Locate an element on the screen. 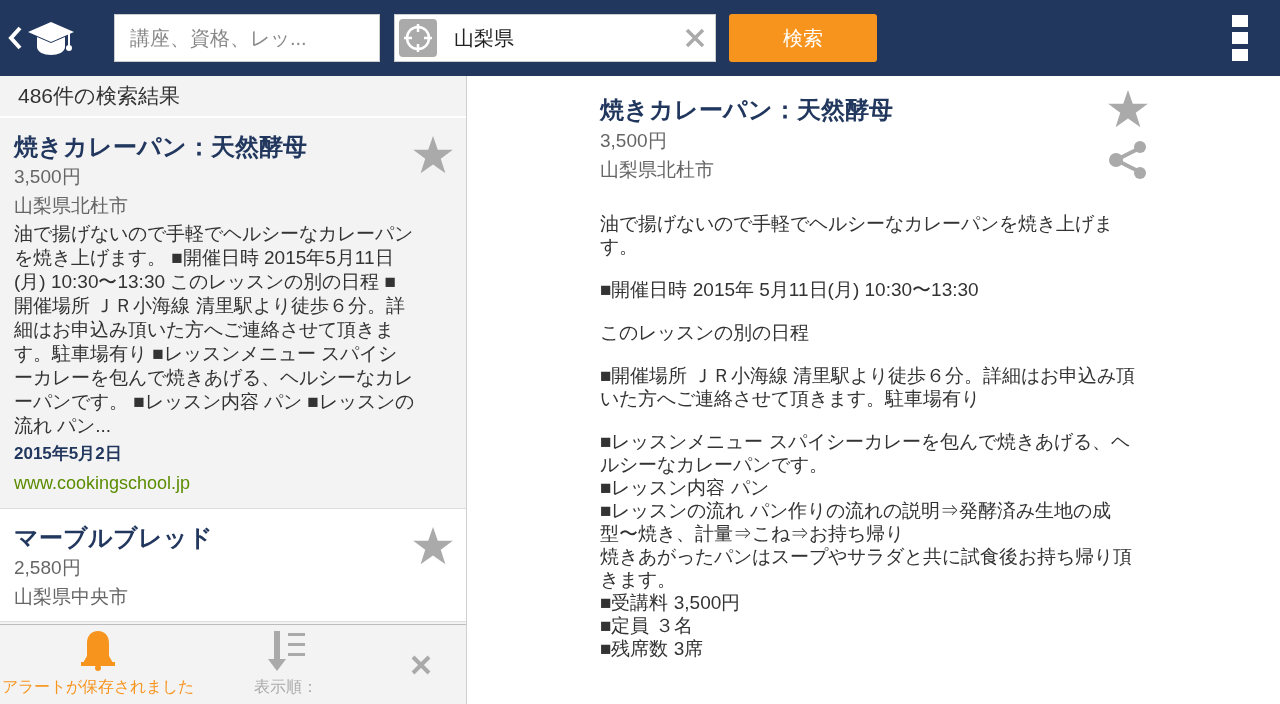 Image resolution: width=1280 pixels, height=704 pixels. detail-text: ■レッスンメニュー スパイシーカレーを包んで焼きあげる、ヘルシーなカレーパンです。 is located at coordinates (865, 453).